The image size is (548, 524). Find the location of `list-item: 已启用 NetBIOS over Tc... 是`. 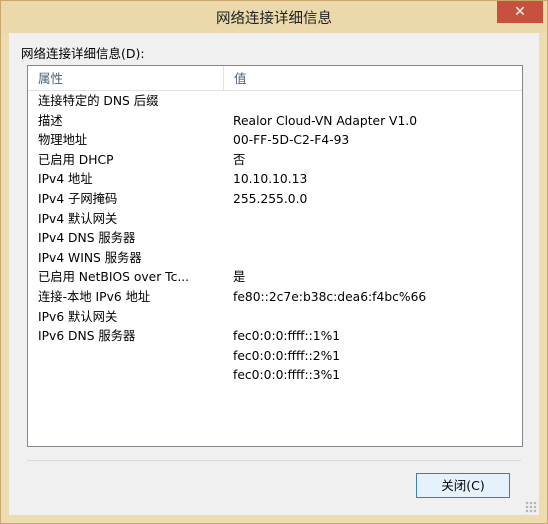

list-item: 已启用 NetBIOS over Tc... 是 is located at coordinates (275, 277).